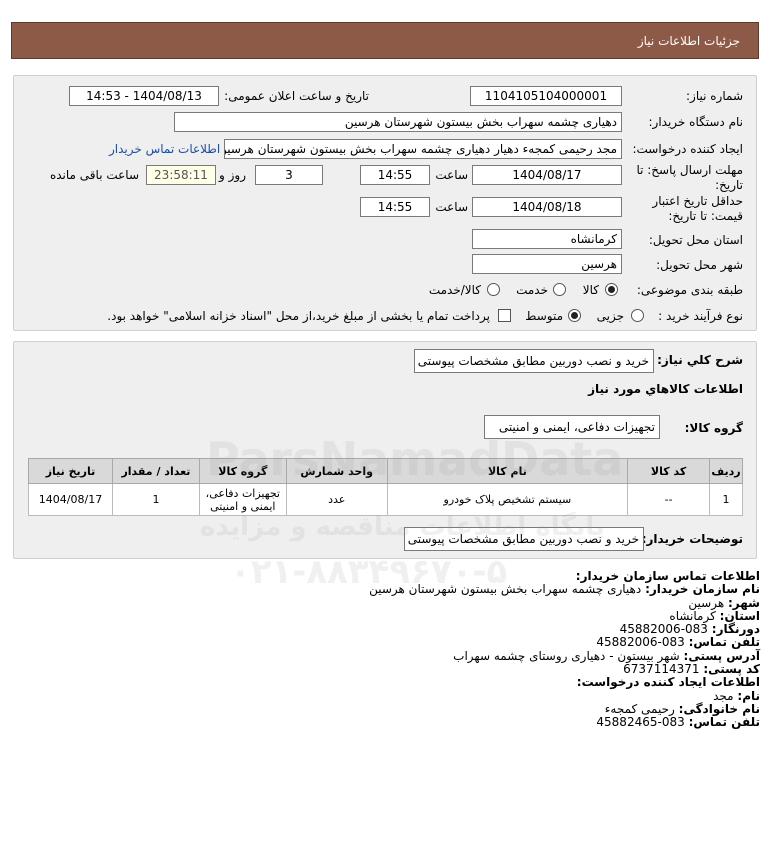 This screenshot has height=845, width=770. Describe the element at coordinates (572, 427) in the screenshot. I see `group-field: تجهیزات دفاعی، ایمنی و امنیتی` at that location.